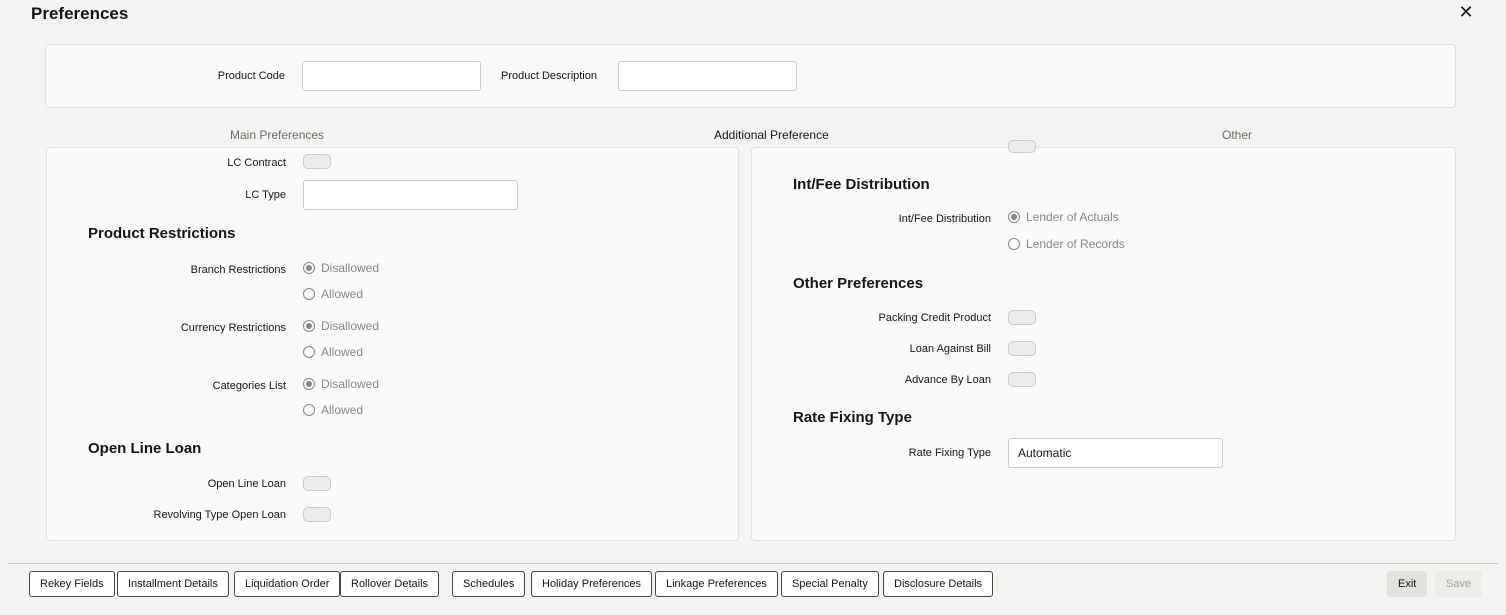  I want to click on lender-of-records-radio: Lender of Records, so click(1066, 244).